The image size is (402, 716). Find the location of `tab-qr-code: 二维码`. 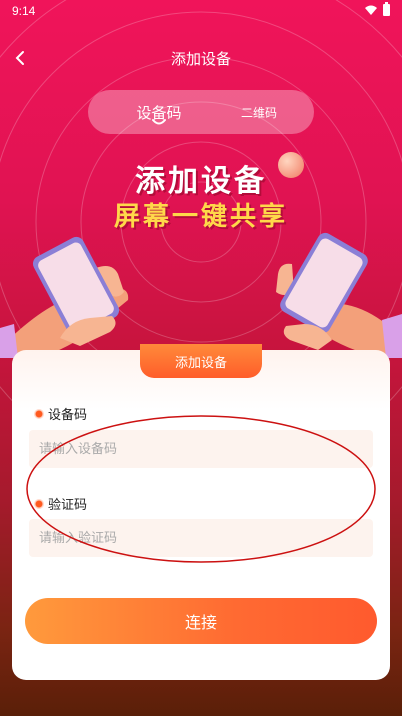

tab-qr-code: 二维码 is located at coordinates (259, 112).